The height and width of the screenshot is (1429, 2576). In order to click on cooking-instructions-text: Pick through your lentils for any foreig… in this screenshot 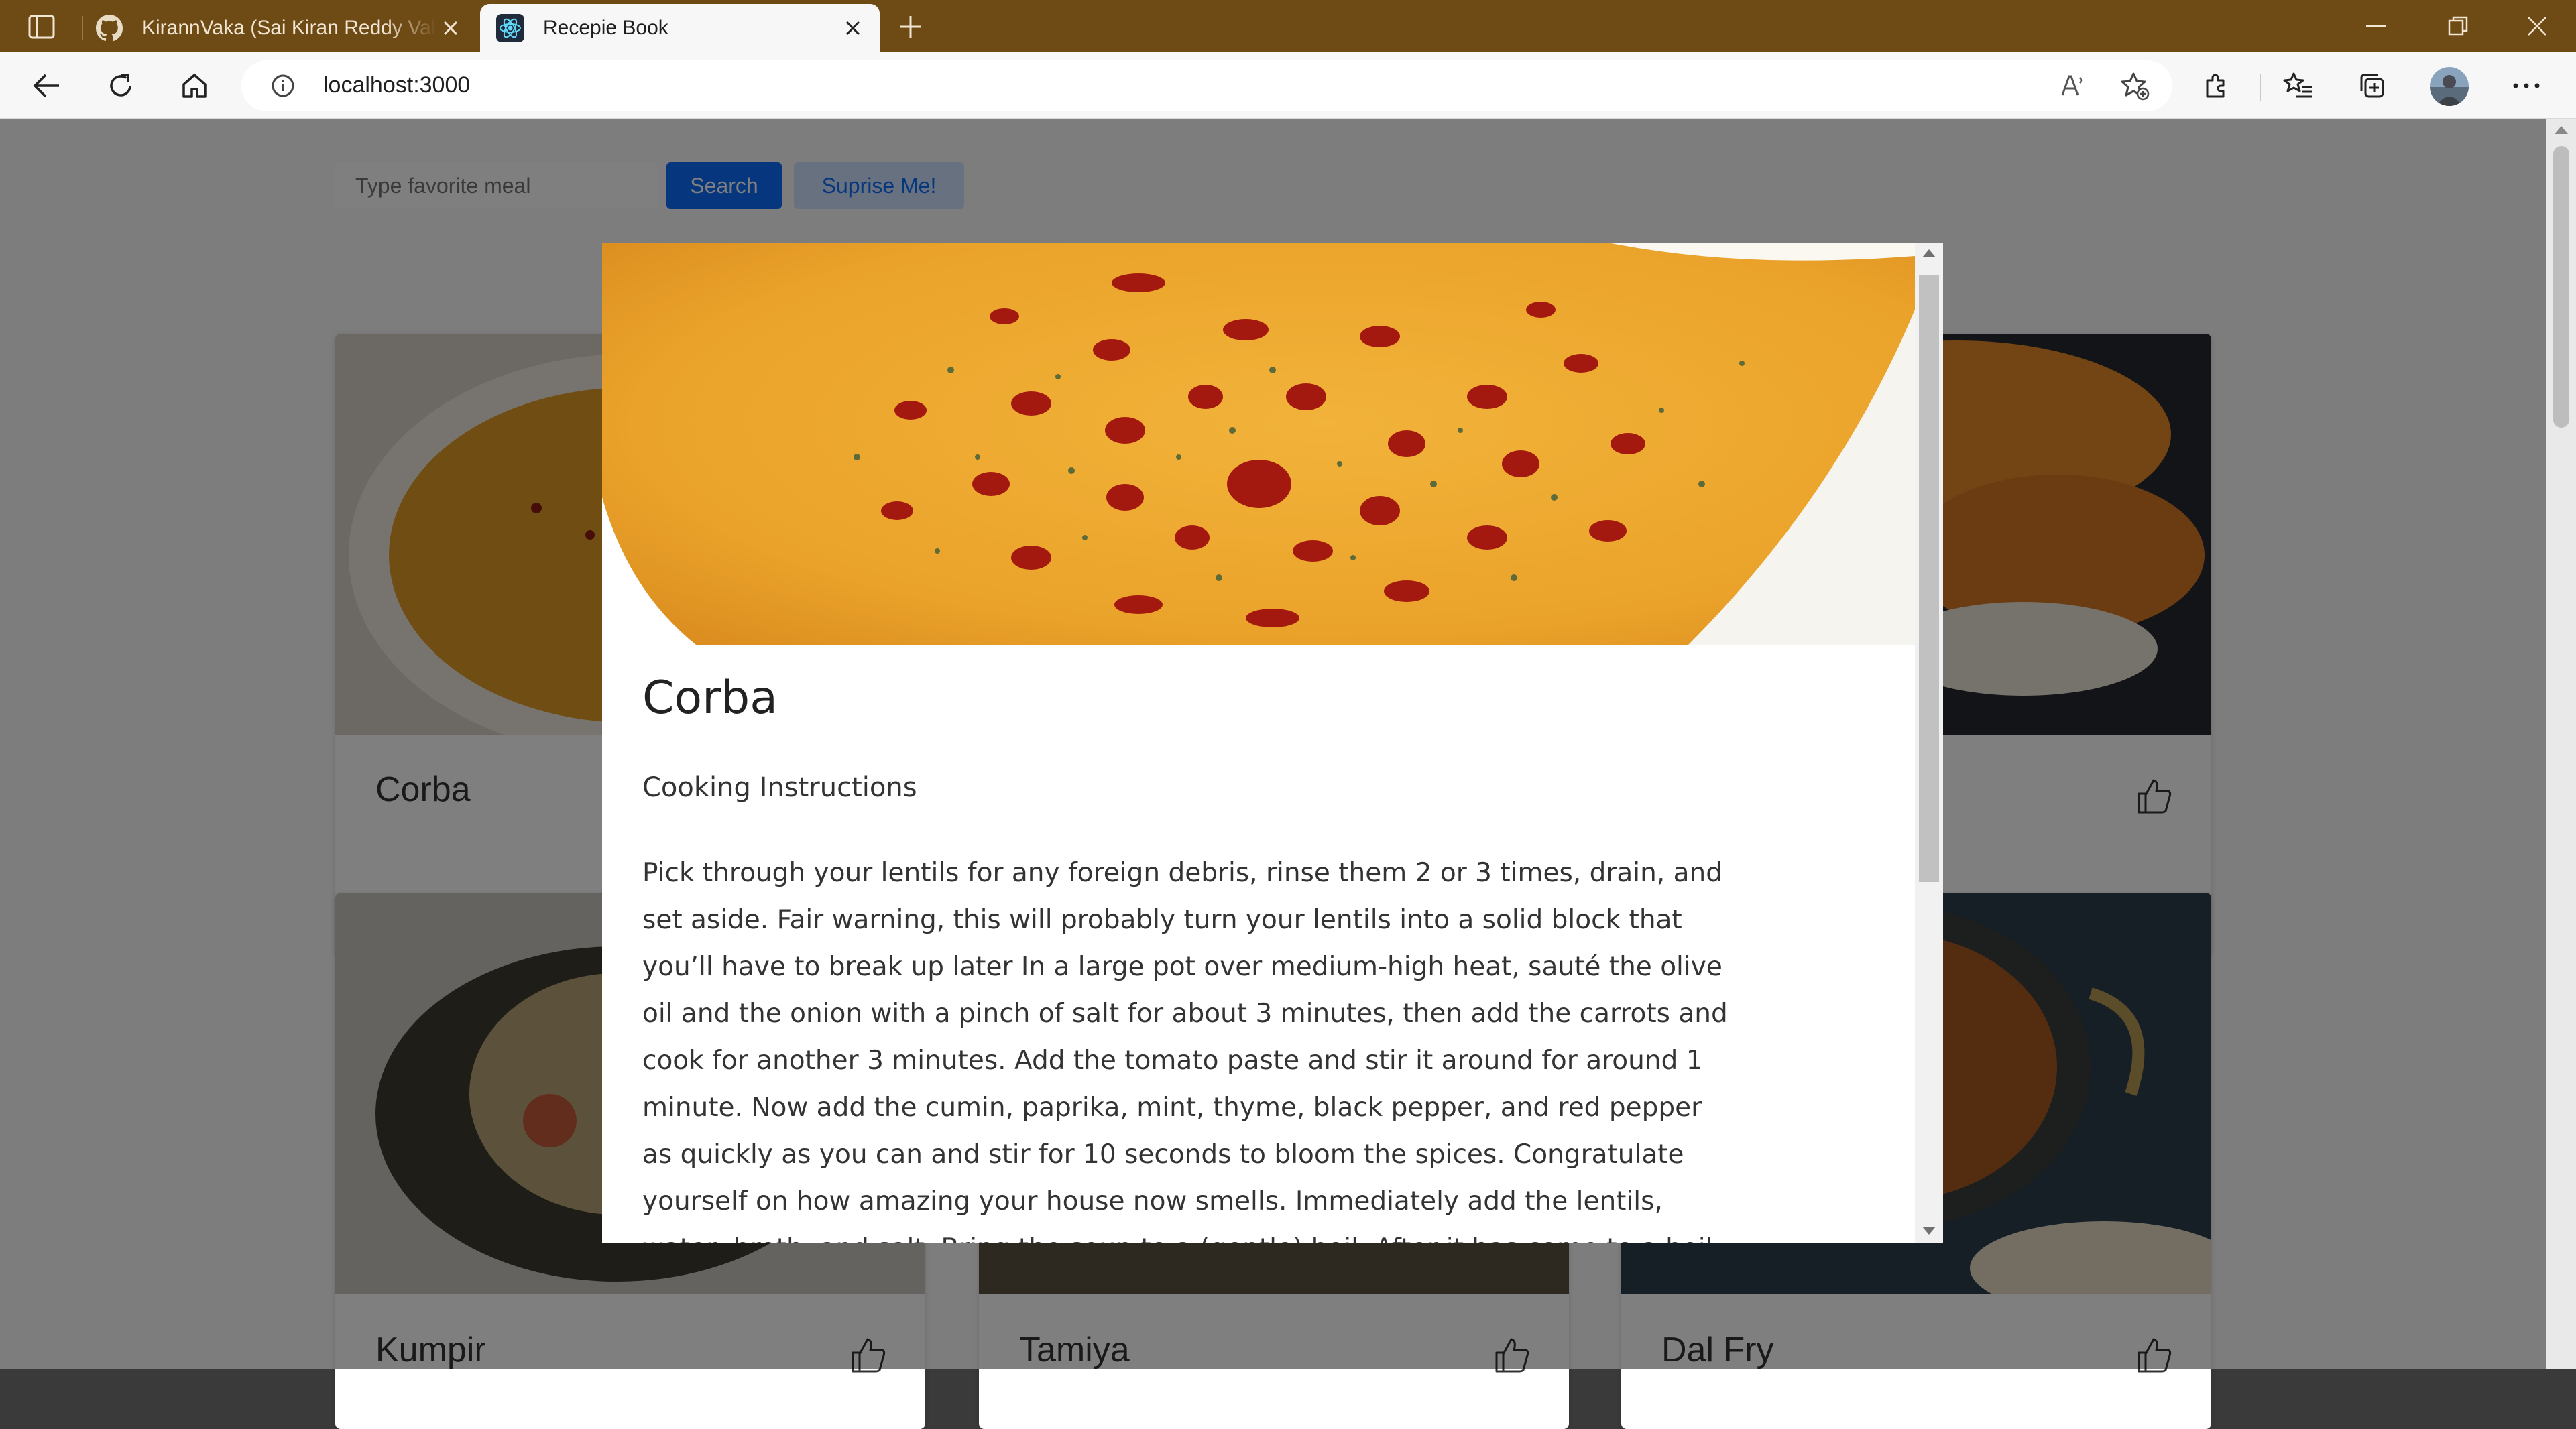, I will do `click(1185, 1050)`.